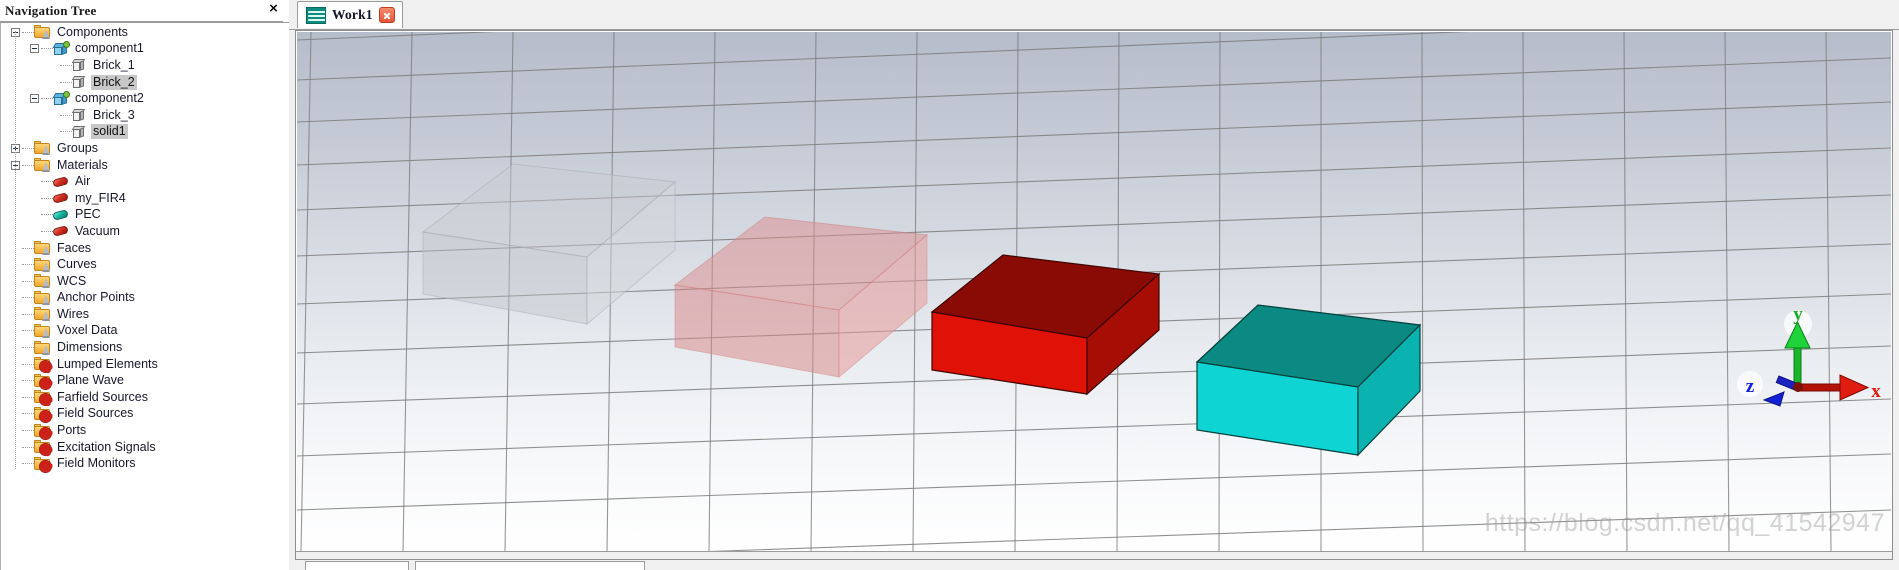  I want to click on tree-item-excitation-signals: Excitation Signals, so click(148, 447).